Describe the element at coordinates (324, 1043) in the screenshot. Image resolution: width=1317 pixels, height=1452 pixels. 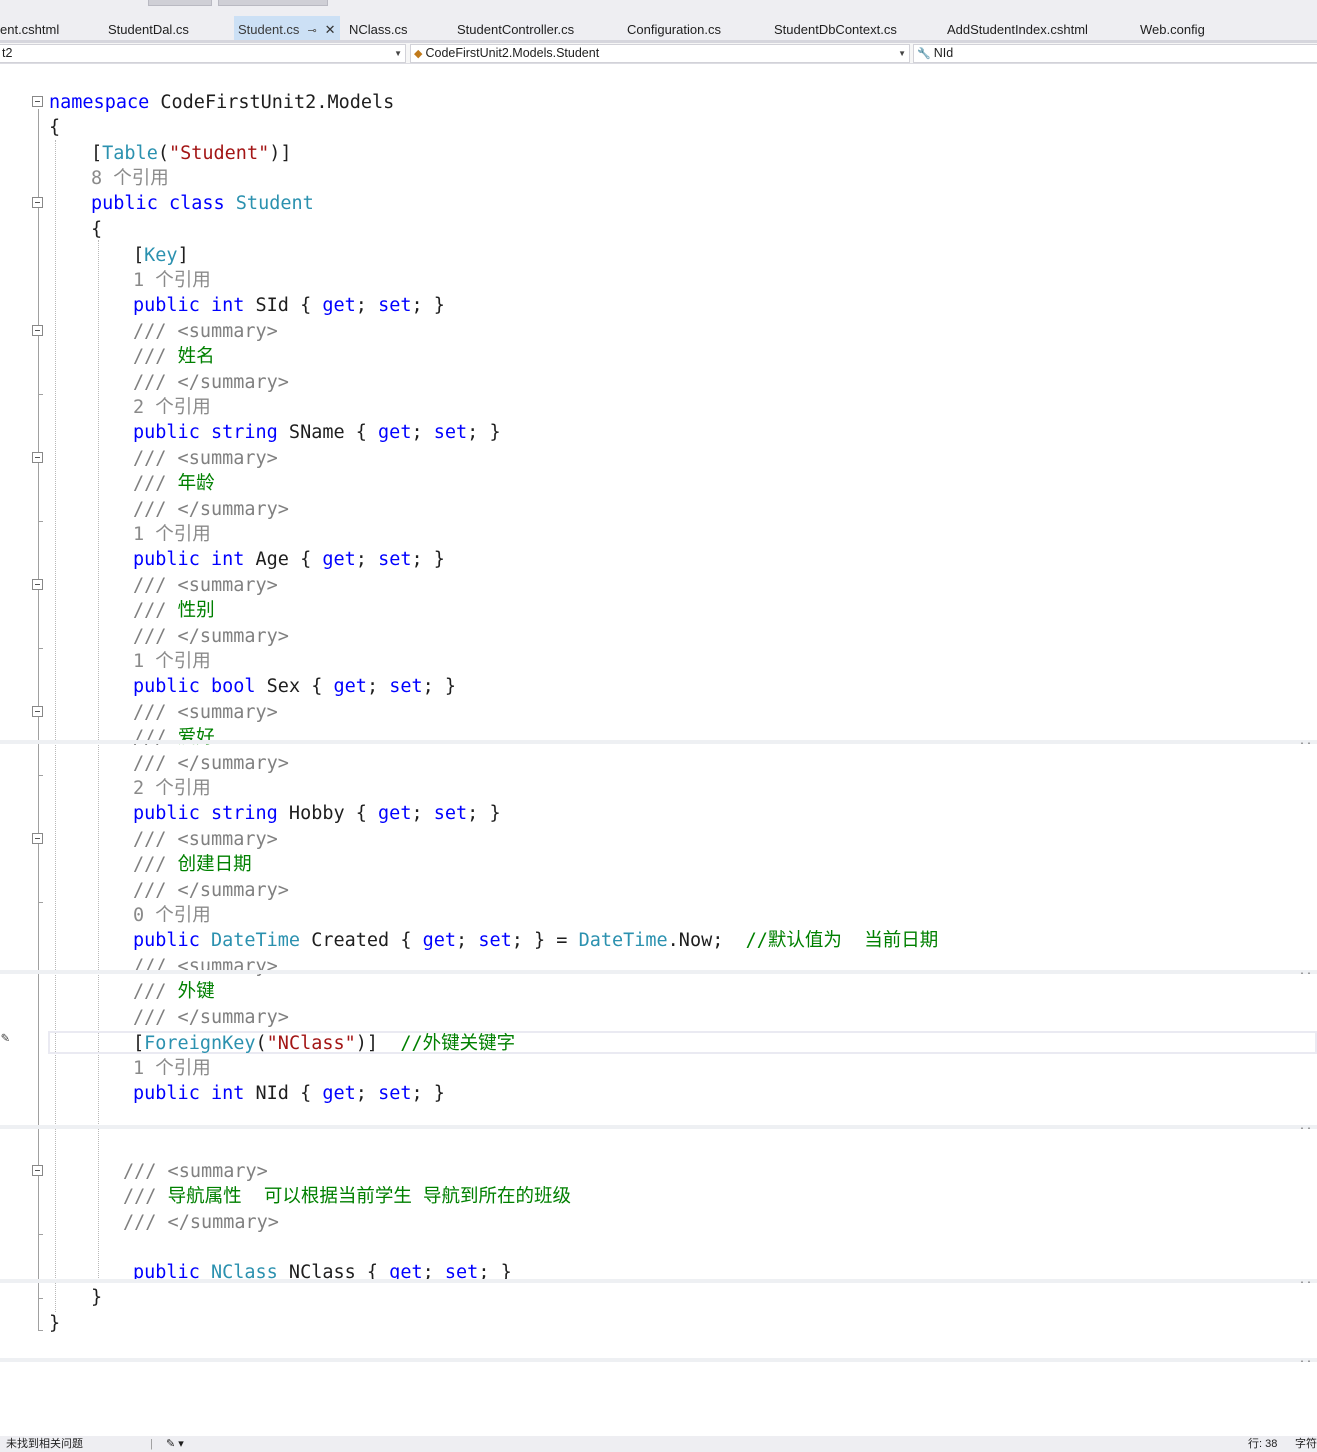
I see `code-line-38: [ForeignKey("NClass")] //外键关键字` at that location.